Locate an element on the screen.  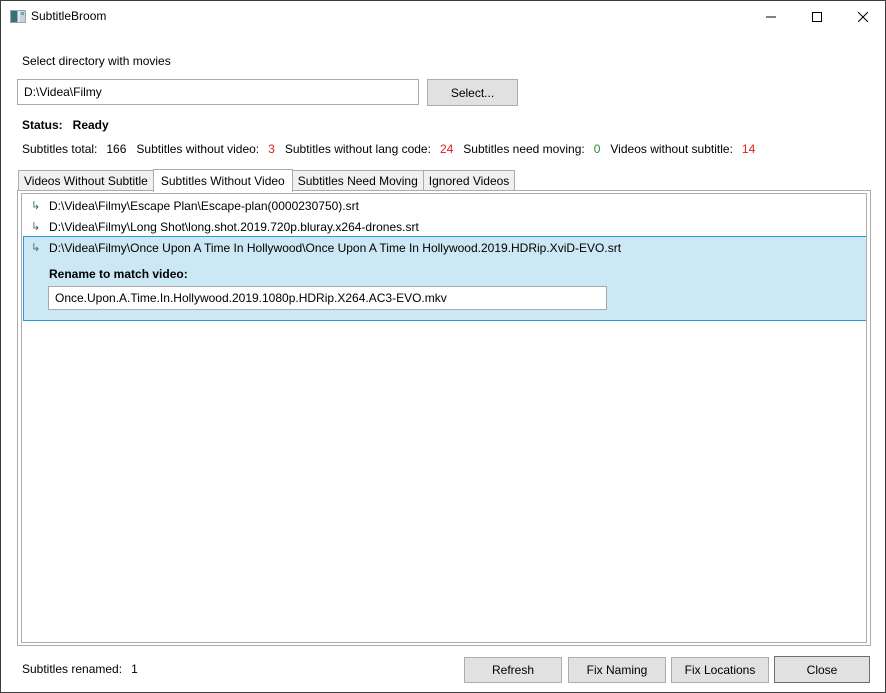
close-window-button is located at coordinates (863, 16).